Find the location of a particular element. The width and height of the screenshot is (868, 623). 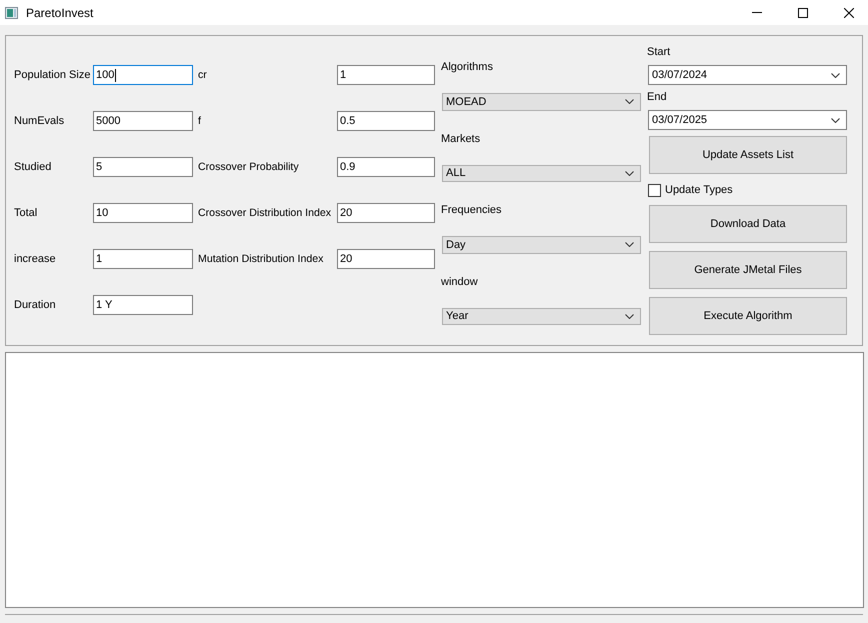

action-button: Execute Algorithm is located at coordinates (748, 316).